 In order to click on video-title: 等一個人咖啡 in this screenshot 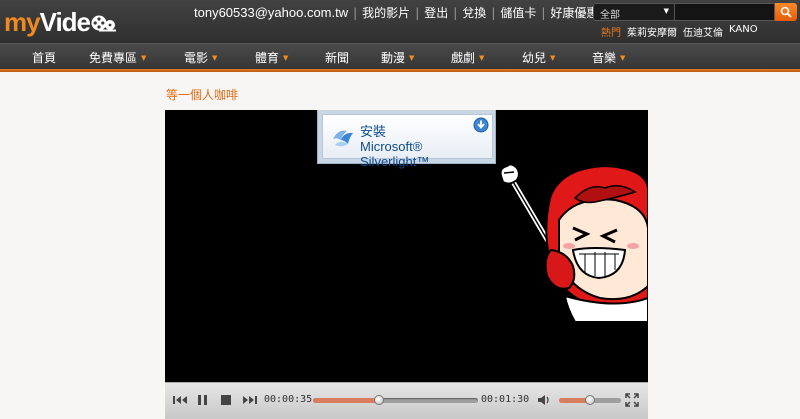, I will do `click(202, 95)`.